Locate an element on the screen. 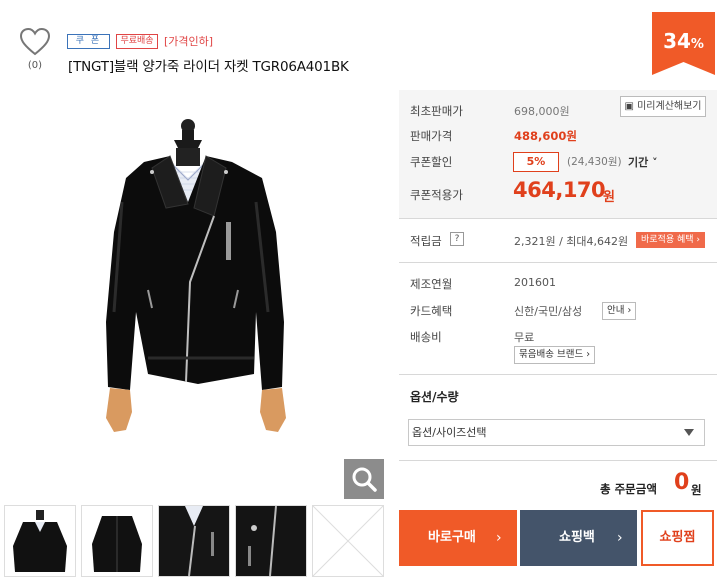 The width and height of the screenshot is (722, 585). option-select: 옵션/사이즈선택 is located at coordinates (556, 432).